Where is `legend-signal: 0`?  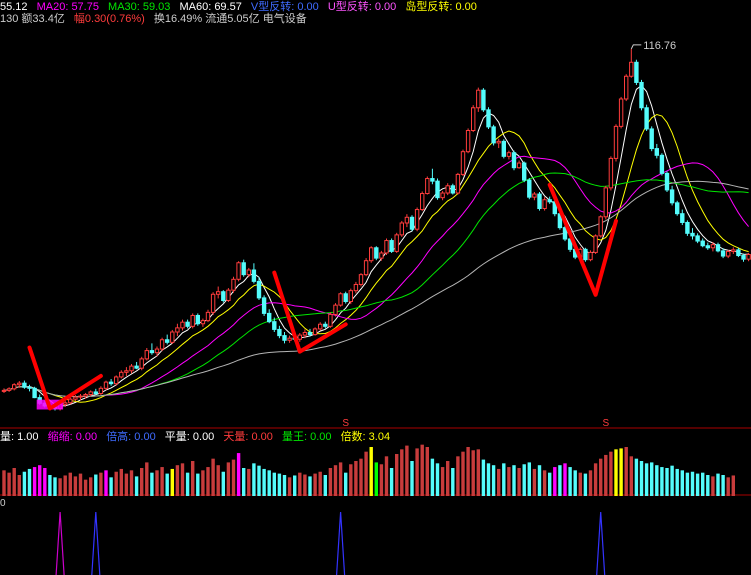 legend-signal: 0 is located at coordinates (6, 504).